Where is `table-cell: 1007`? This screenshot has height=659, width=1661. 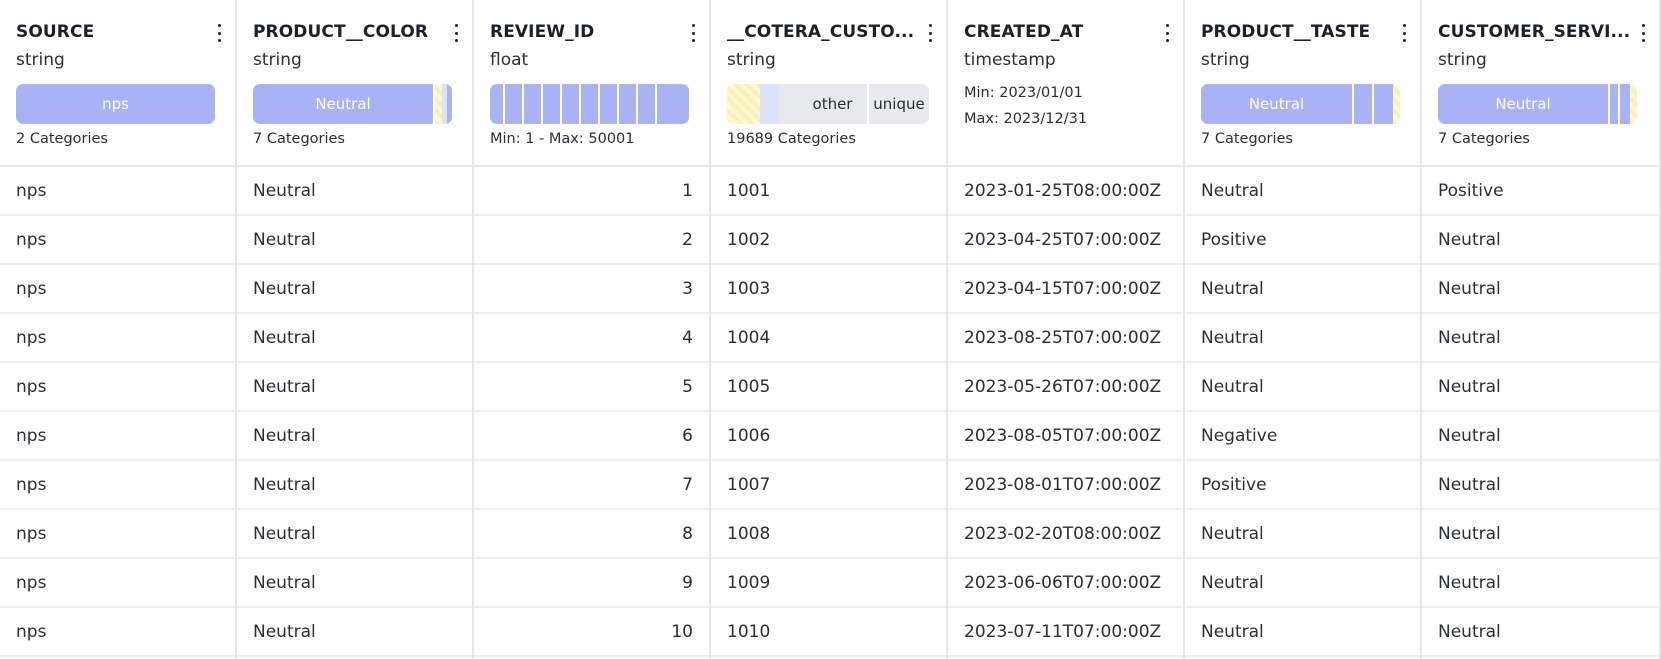
table-cell: 1007 is located at coordinates (828, 485).